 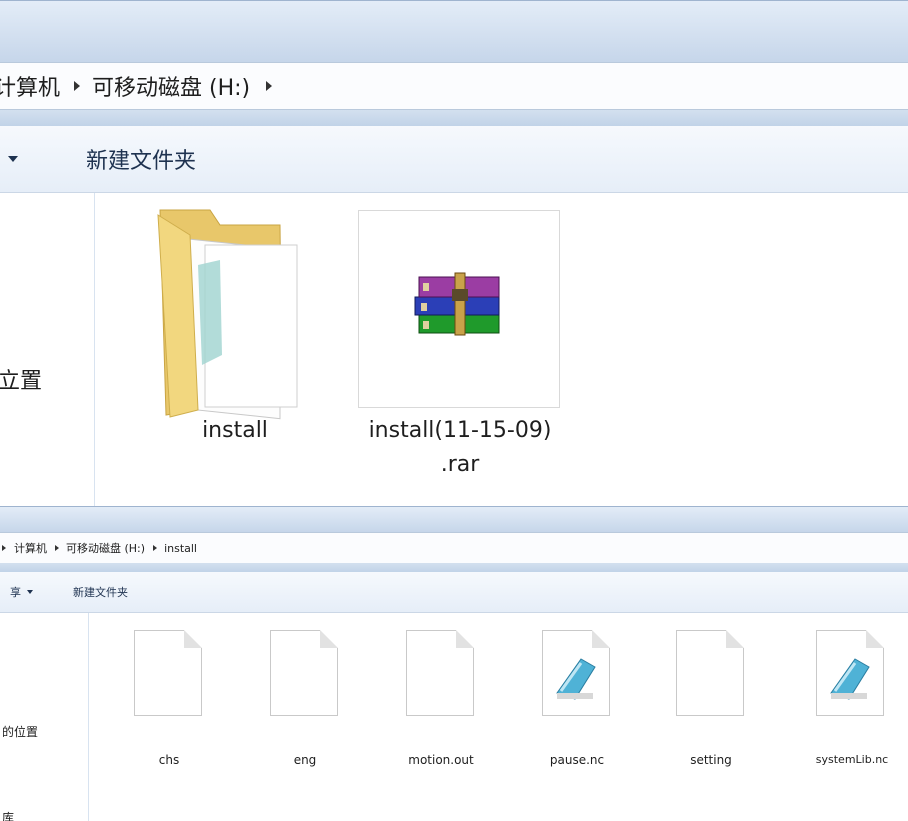 What do you see at coordinates (227, 314) in the screenshot?
I see `folder-icon` at bounding box center [227, 314].